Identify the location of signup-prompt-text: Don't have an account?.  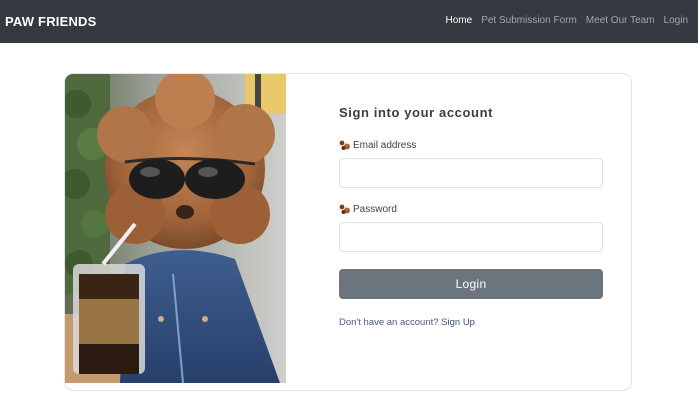
(389, 322).